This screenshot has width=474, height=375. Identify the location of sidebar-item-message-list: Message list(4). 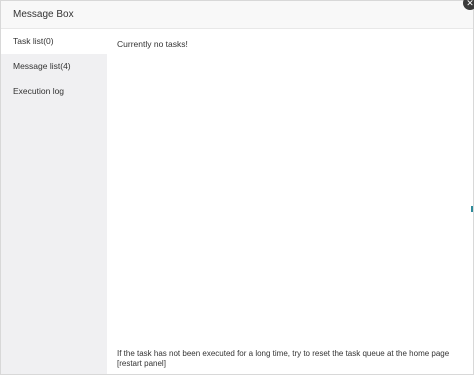
(54, 66).